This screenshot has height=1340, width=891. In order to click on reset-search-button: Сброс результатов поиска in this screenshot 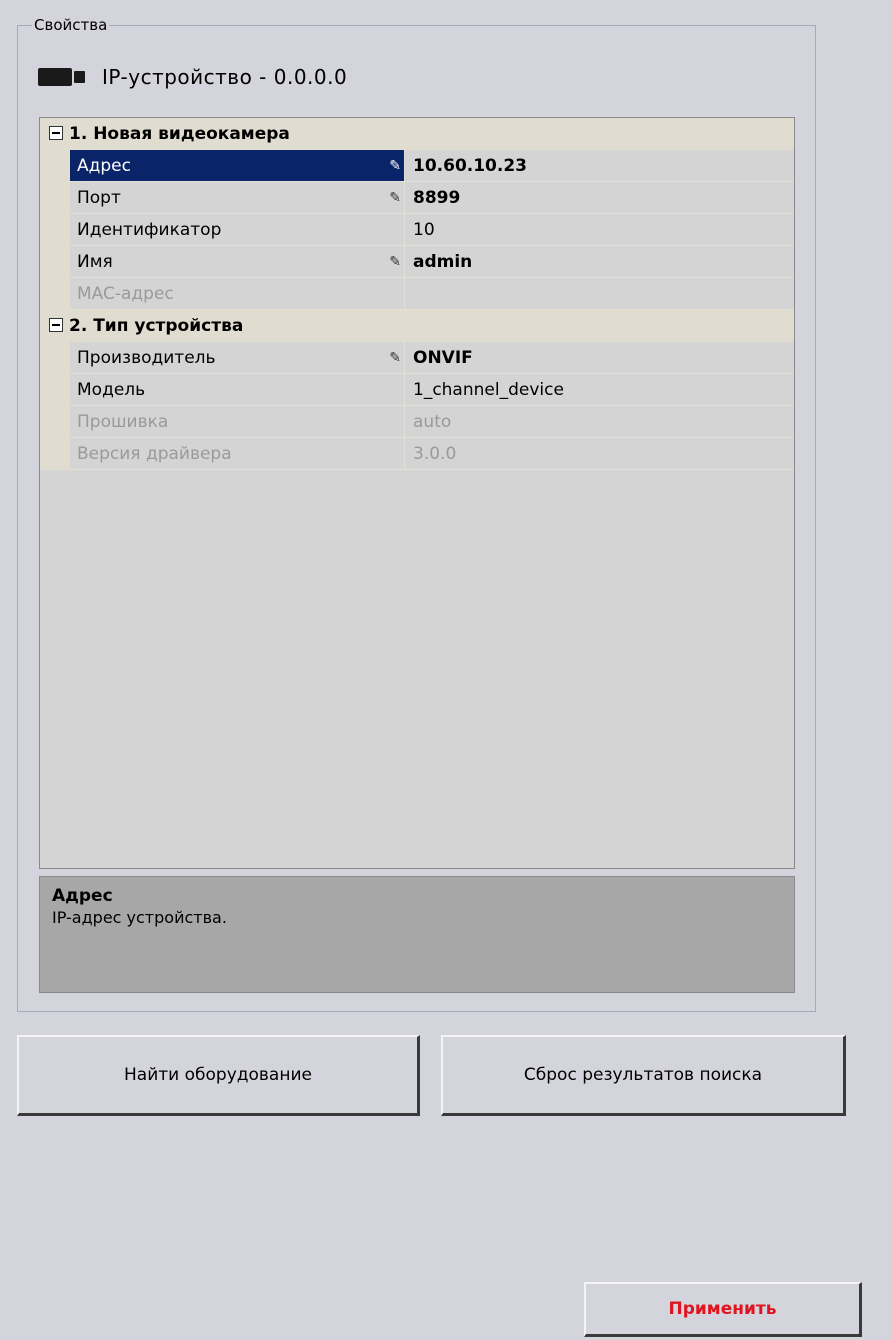, I will do `click(643, 1075)`.